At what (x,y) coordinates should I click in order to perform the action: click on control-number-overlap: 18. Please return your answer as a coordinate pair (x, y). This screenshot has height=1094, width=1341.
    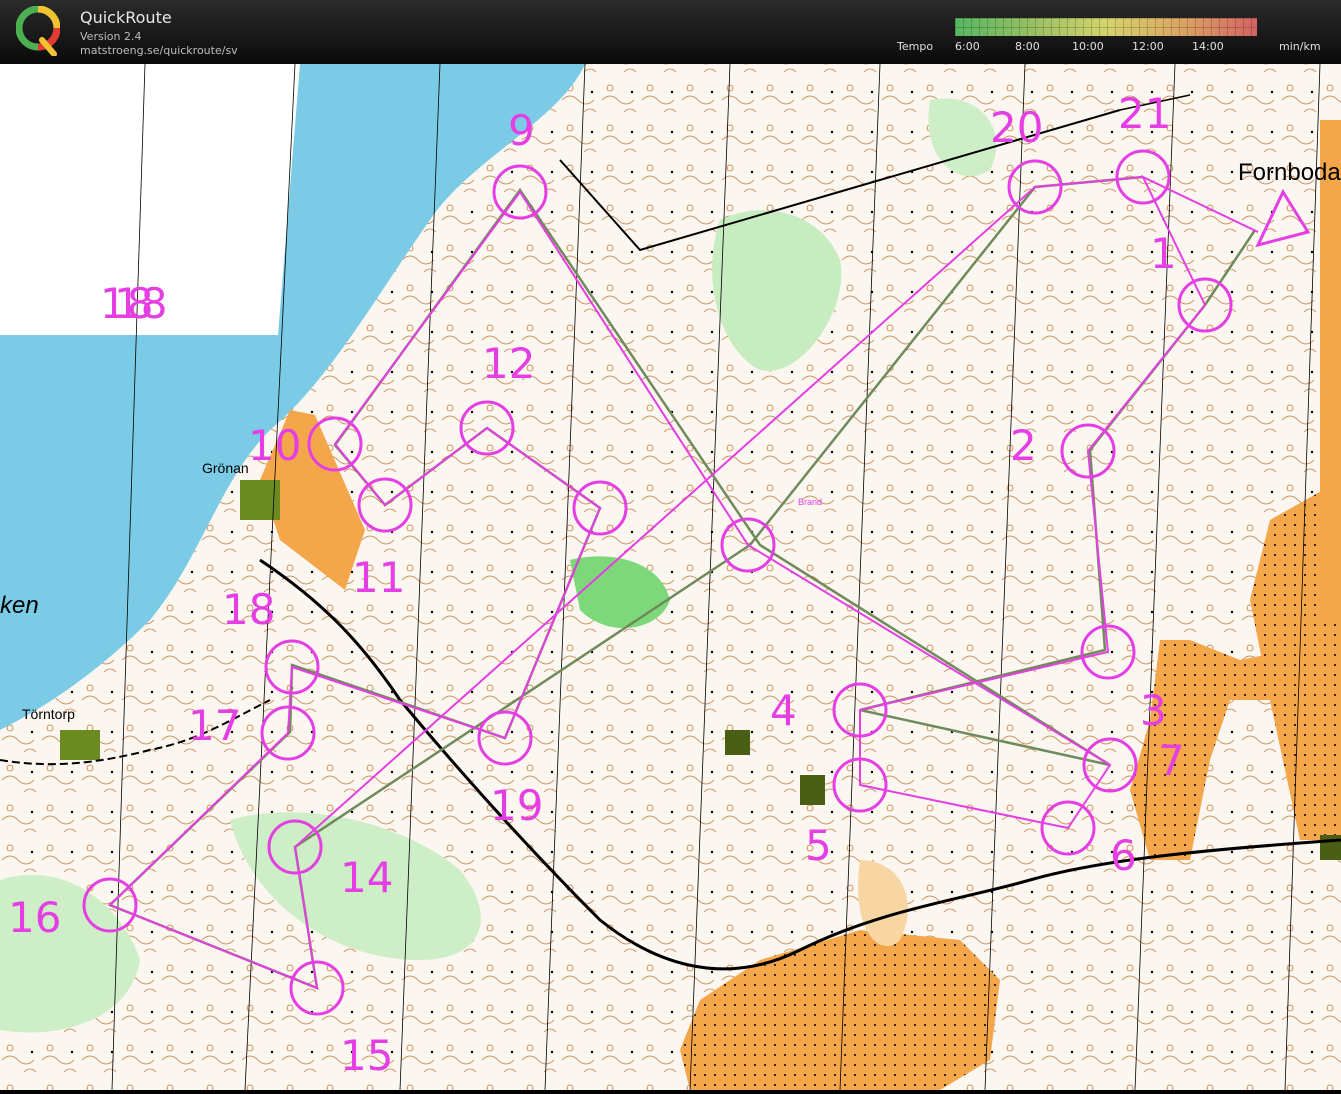
    Looking at the image, I should click on (140, 303).